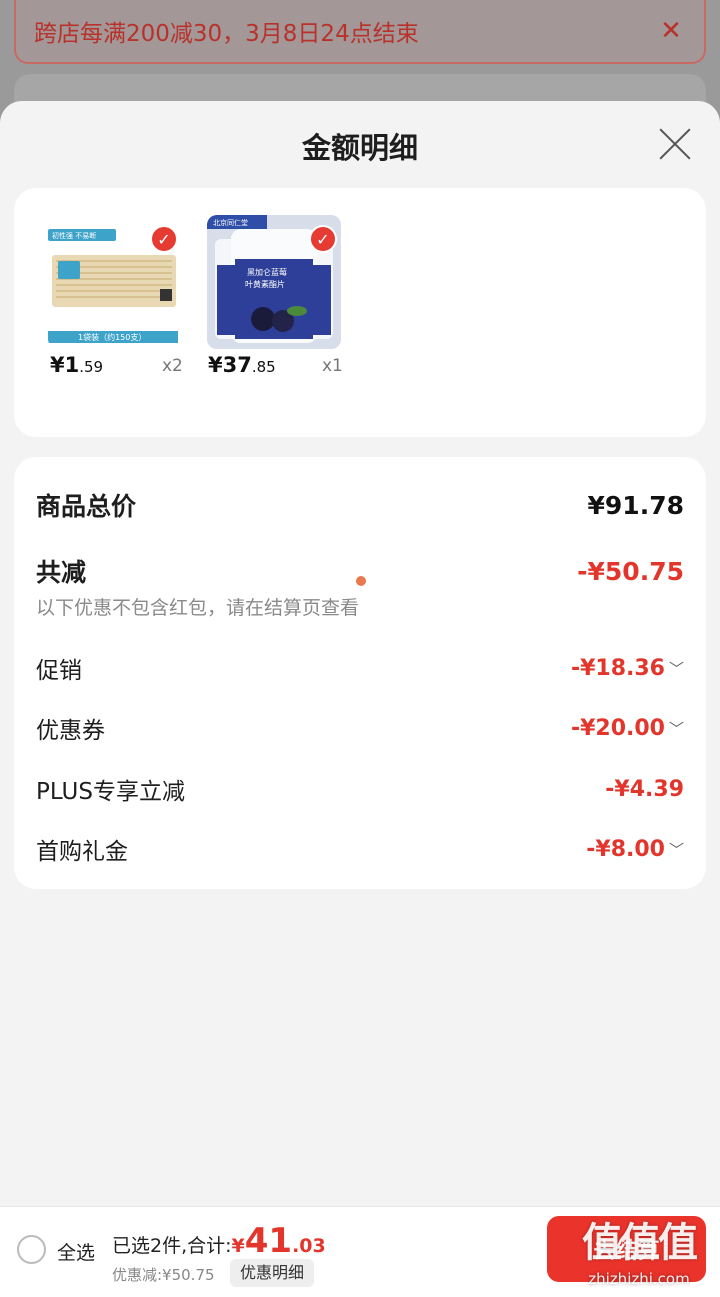  Describe the element at coordinates (332, 366) in the screenshot. I see `product-quantity: x1` at that location.